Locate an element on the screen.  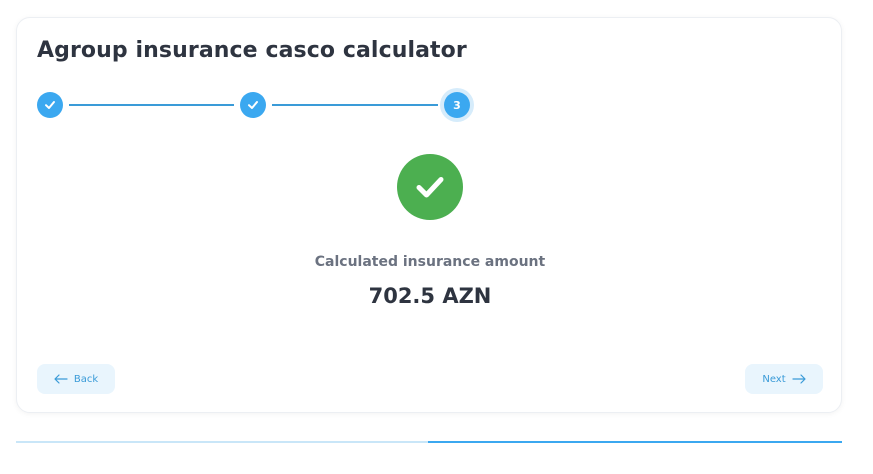
page-title: Agroup insurance casco calculator is located at coordinates (252, 50).